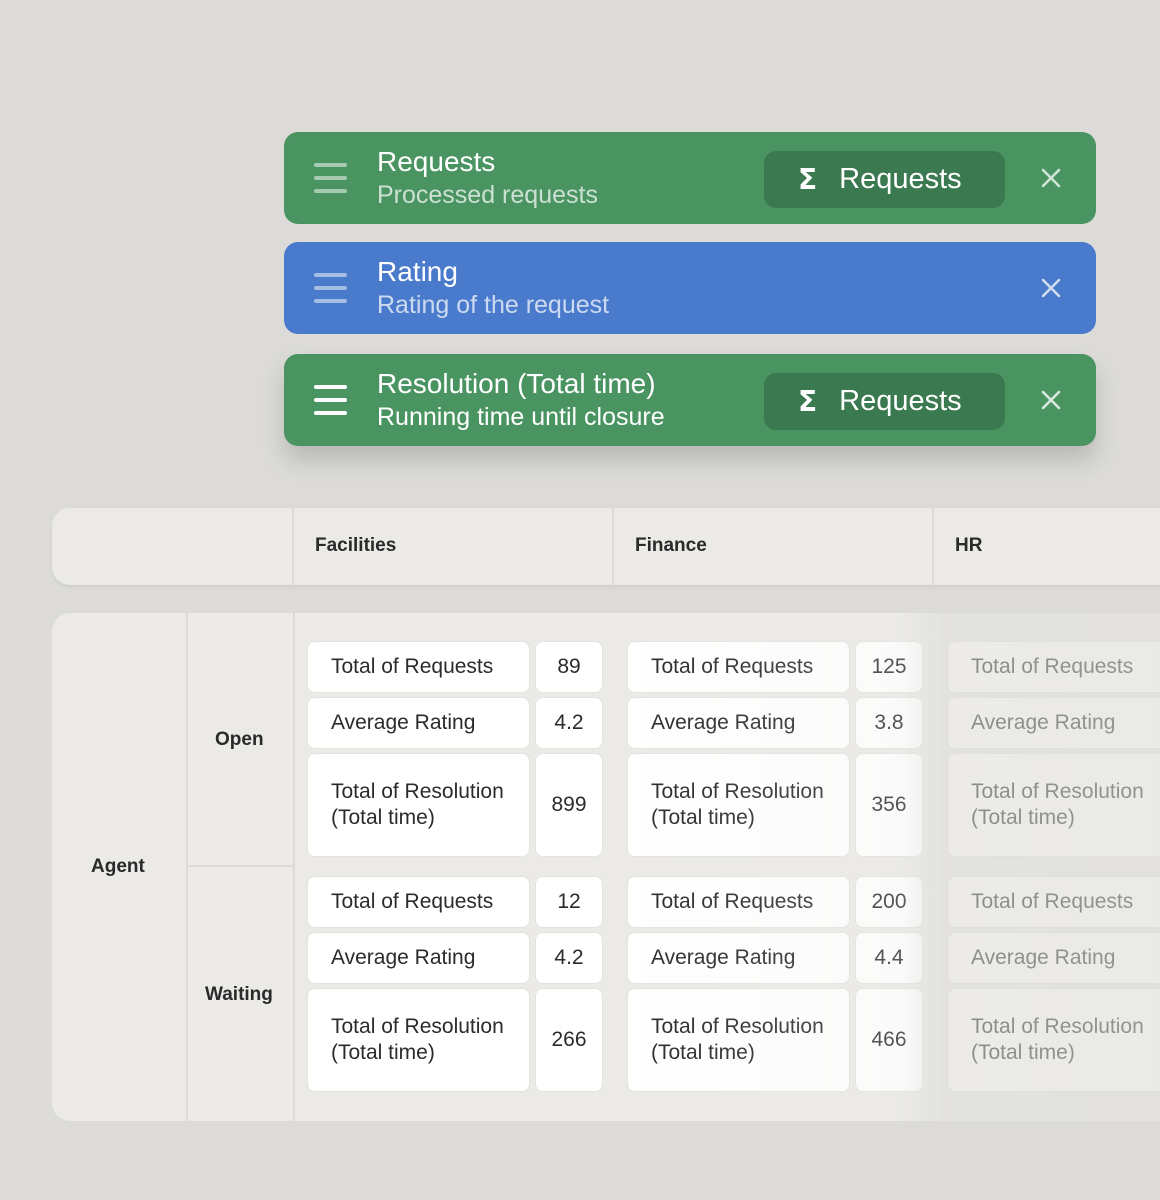 This screenshot has width=1160, height=1200. Describe the element at coordinates (690, 288) in the screenshot. I see `field-card-rating: Rating Rating of the request` at that location.